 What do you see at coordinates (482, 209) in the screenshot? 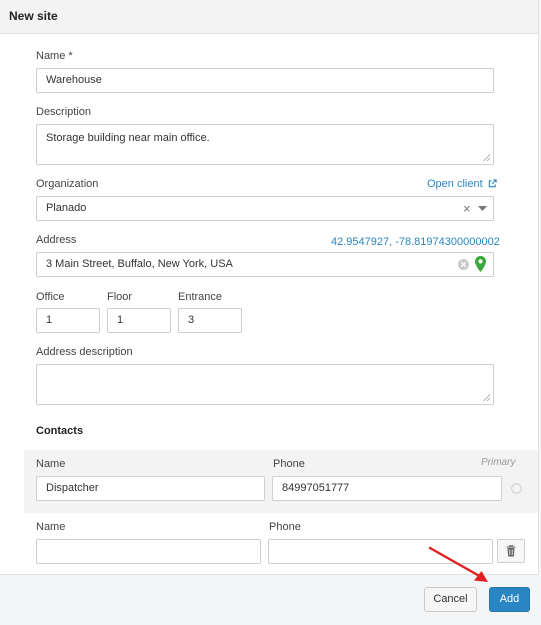
I see `chevron-down-icon` at bounding box center [482, 209].